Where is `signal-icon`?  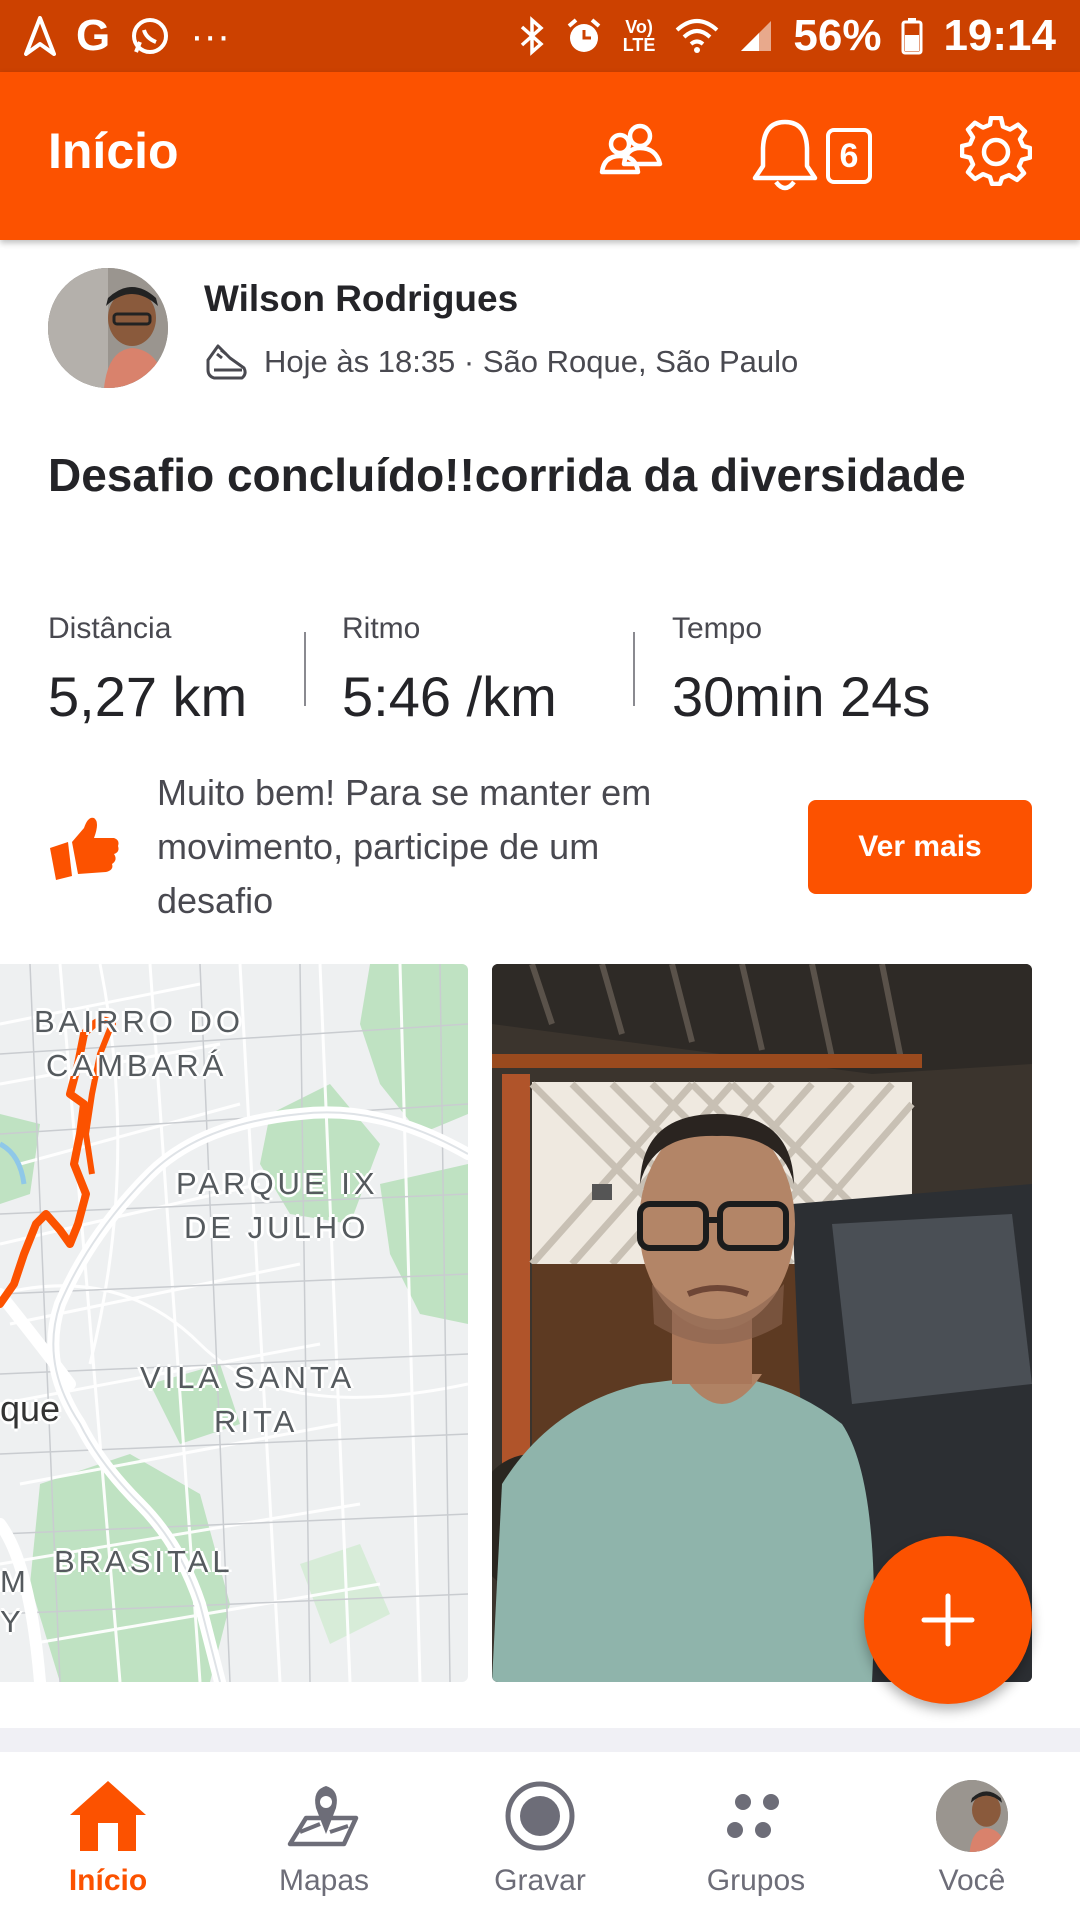
signal-icon is located at coordinates (756, 36).